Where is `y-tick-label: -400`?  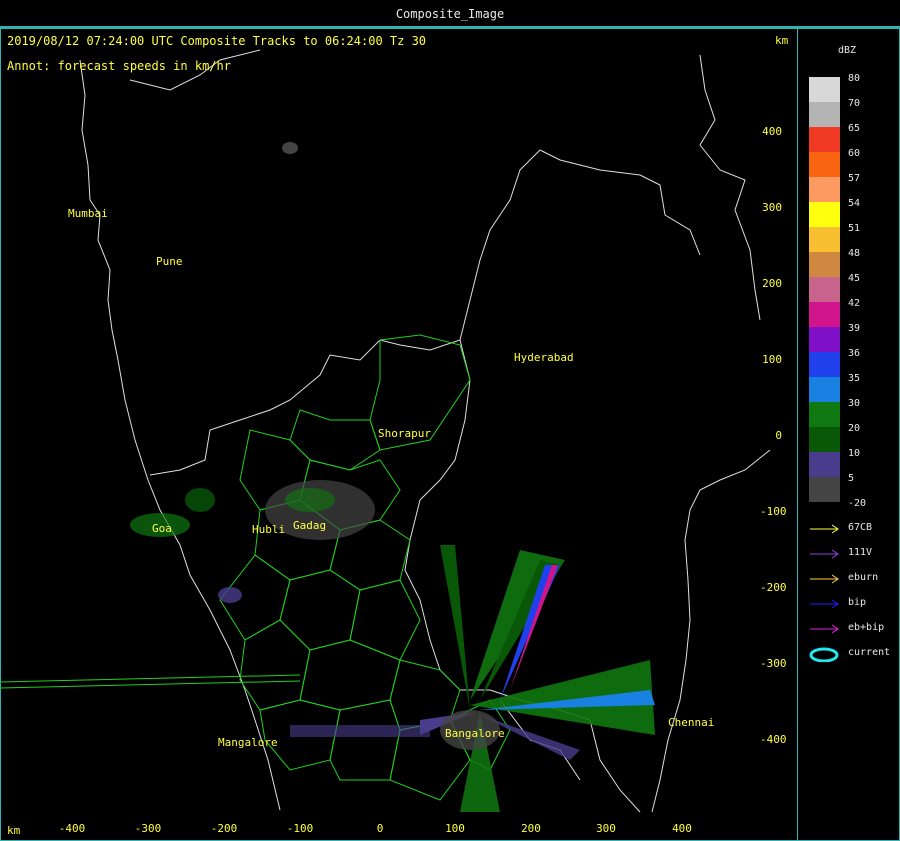 y-tick-label: -400 is located at coordinates (773, 739).